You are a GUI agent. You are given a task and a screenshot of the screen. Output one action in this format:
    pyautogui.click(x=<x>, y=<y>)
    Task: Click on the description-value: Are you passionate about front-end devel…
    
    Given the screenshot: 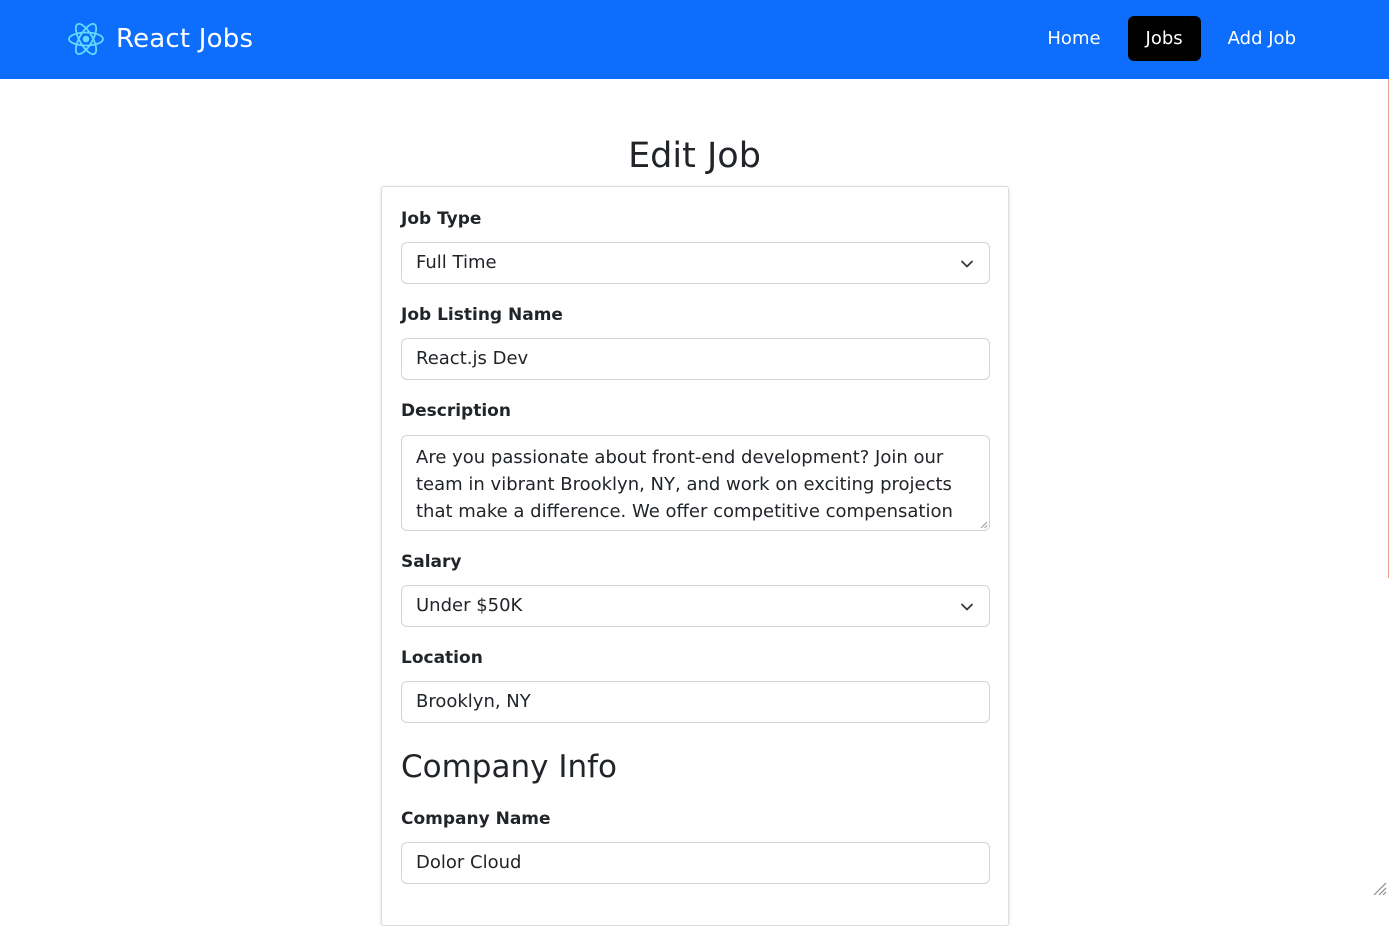 What is the action you would take?
    pyautogui.click(x=684, y=489)
    